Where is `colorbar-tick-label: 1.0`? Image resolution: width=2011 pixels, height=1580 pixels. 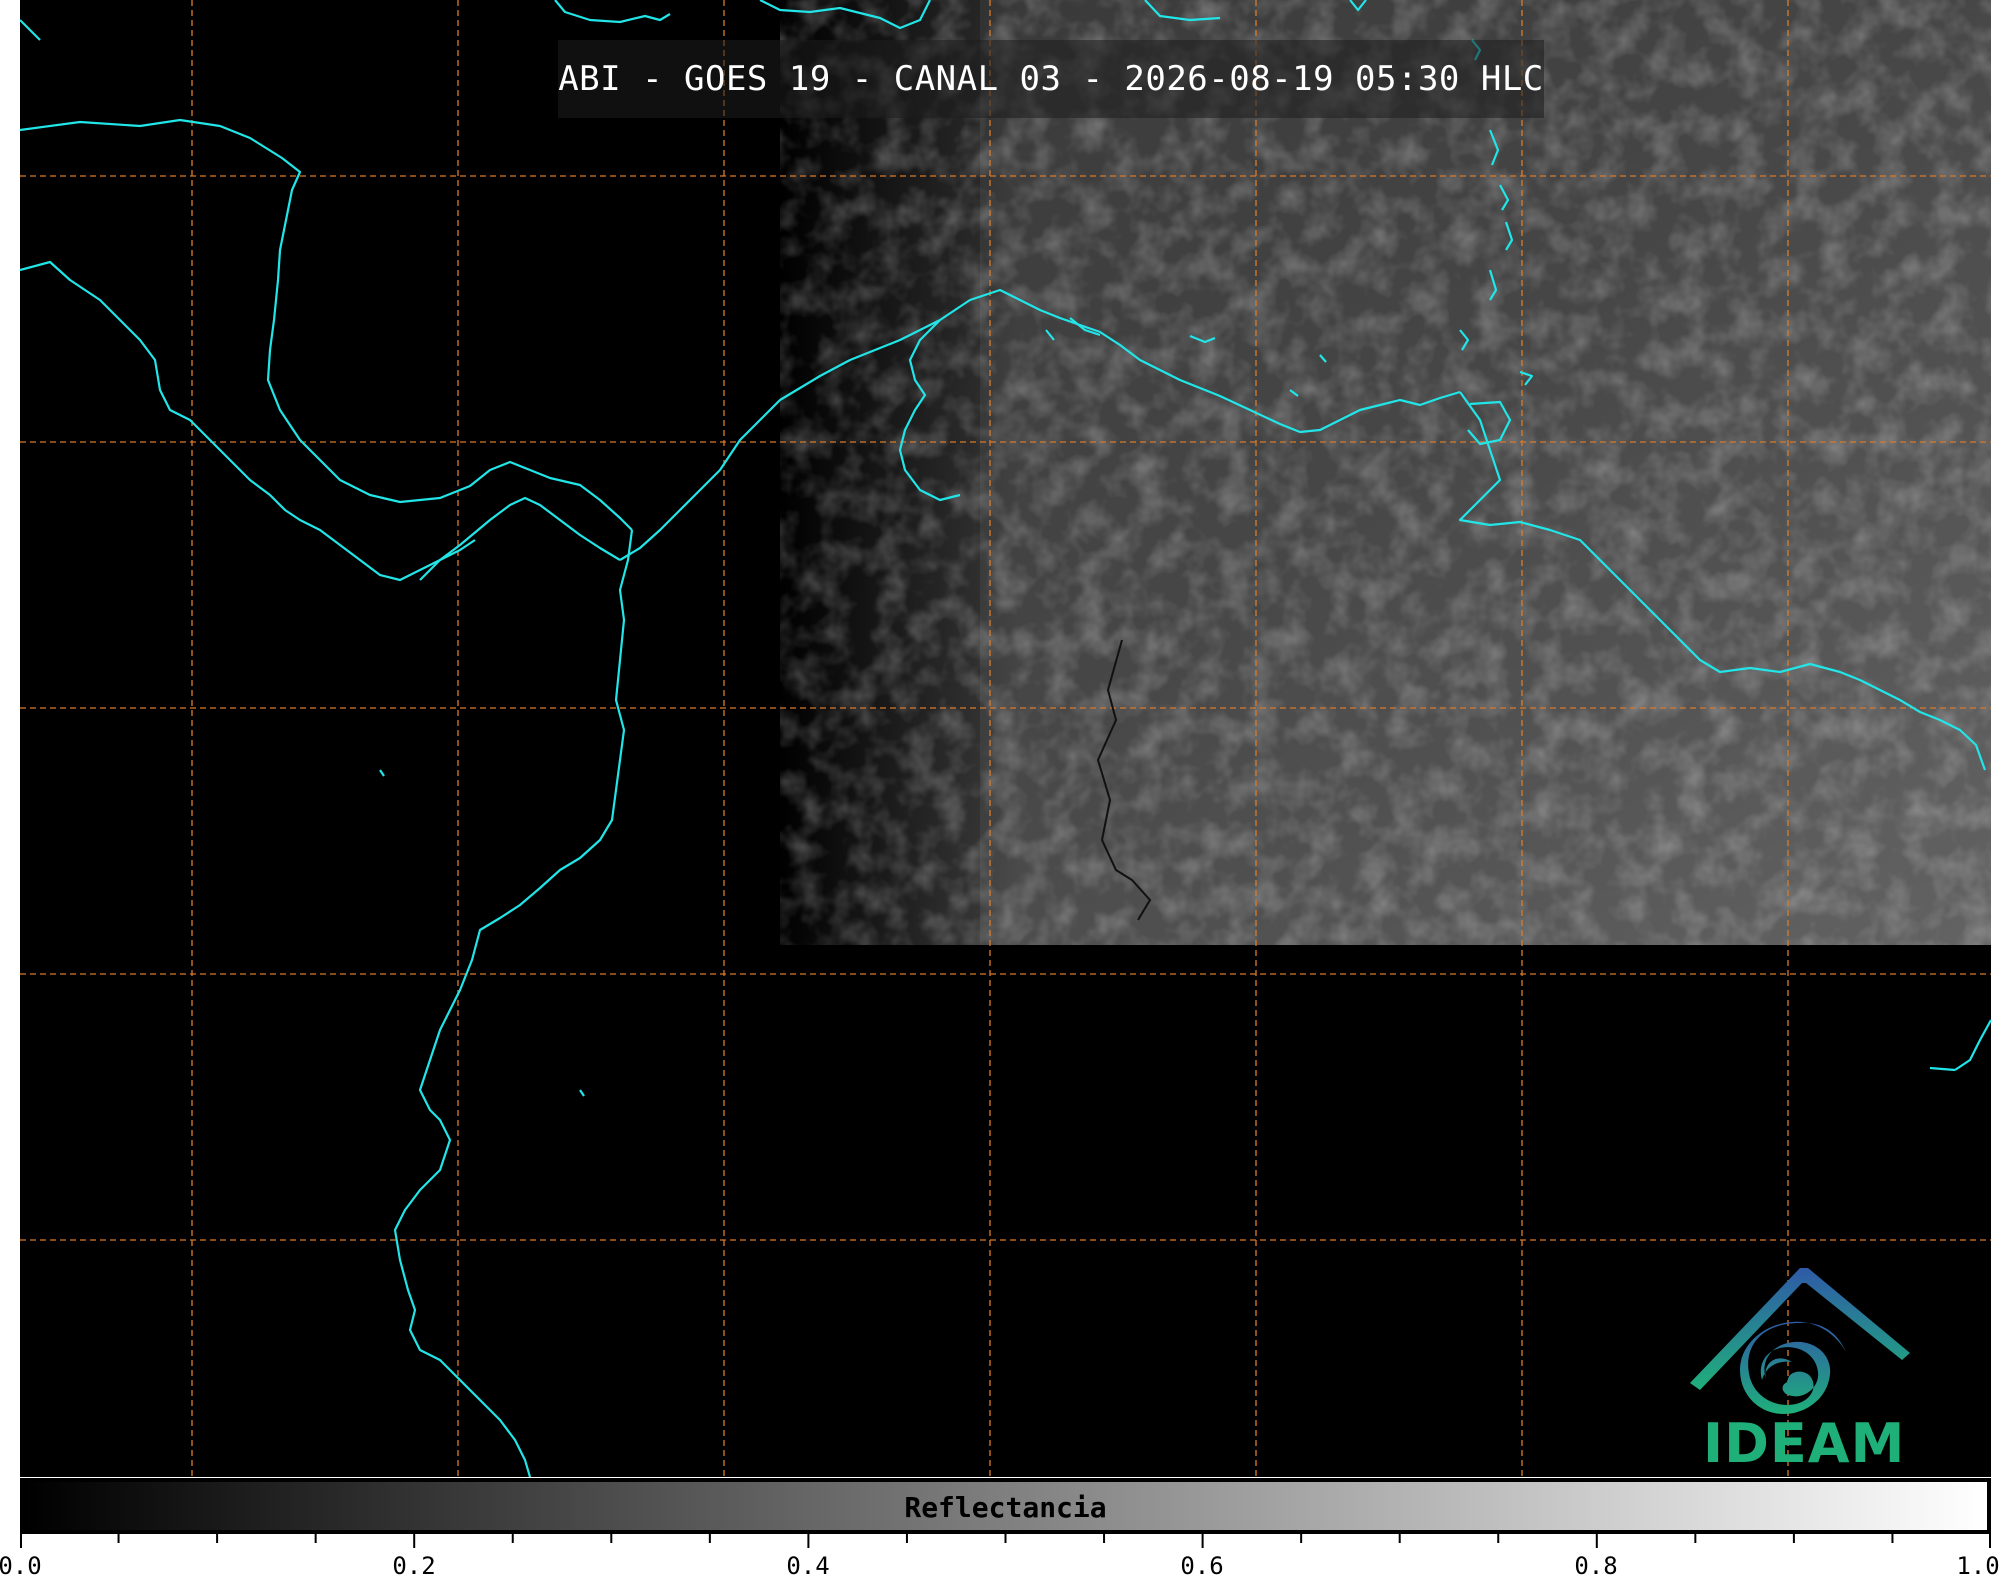 colorbar-tick-label: 1.0 is located at coordinates (1978, 1566).